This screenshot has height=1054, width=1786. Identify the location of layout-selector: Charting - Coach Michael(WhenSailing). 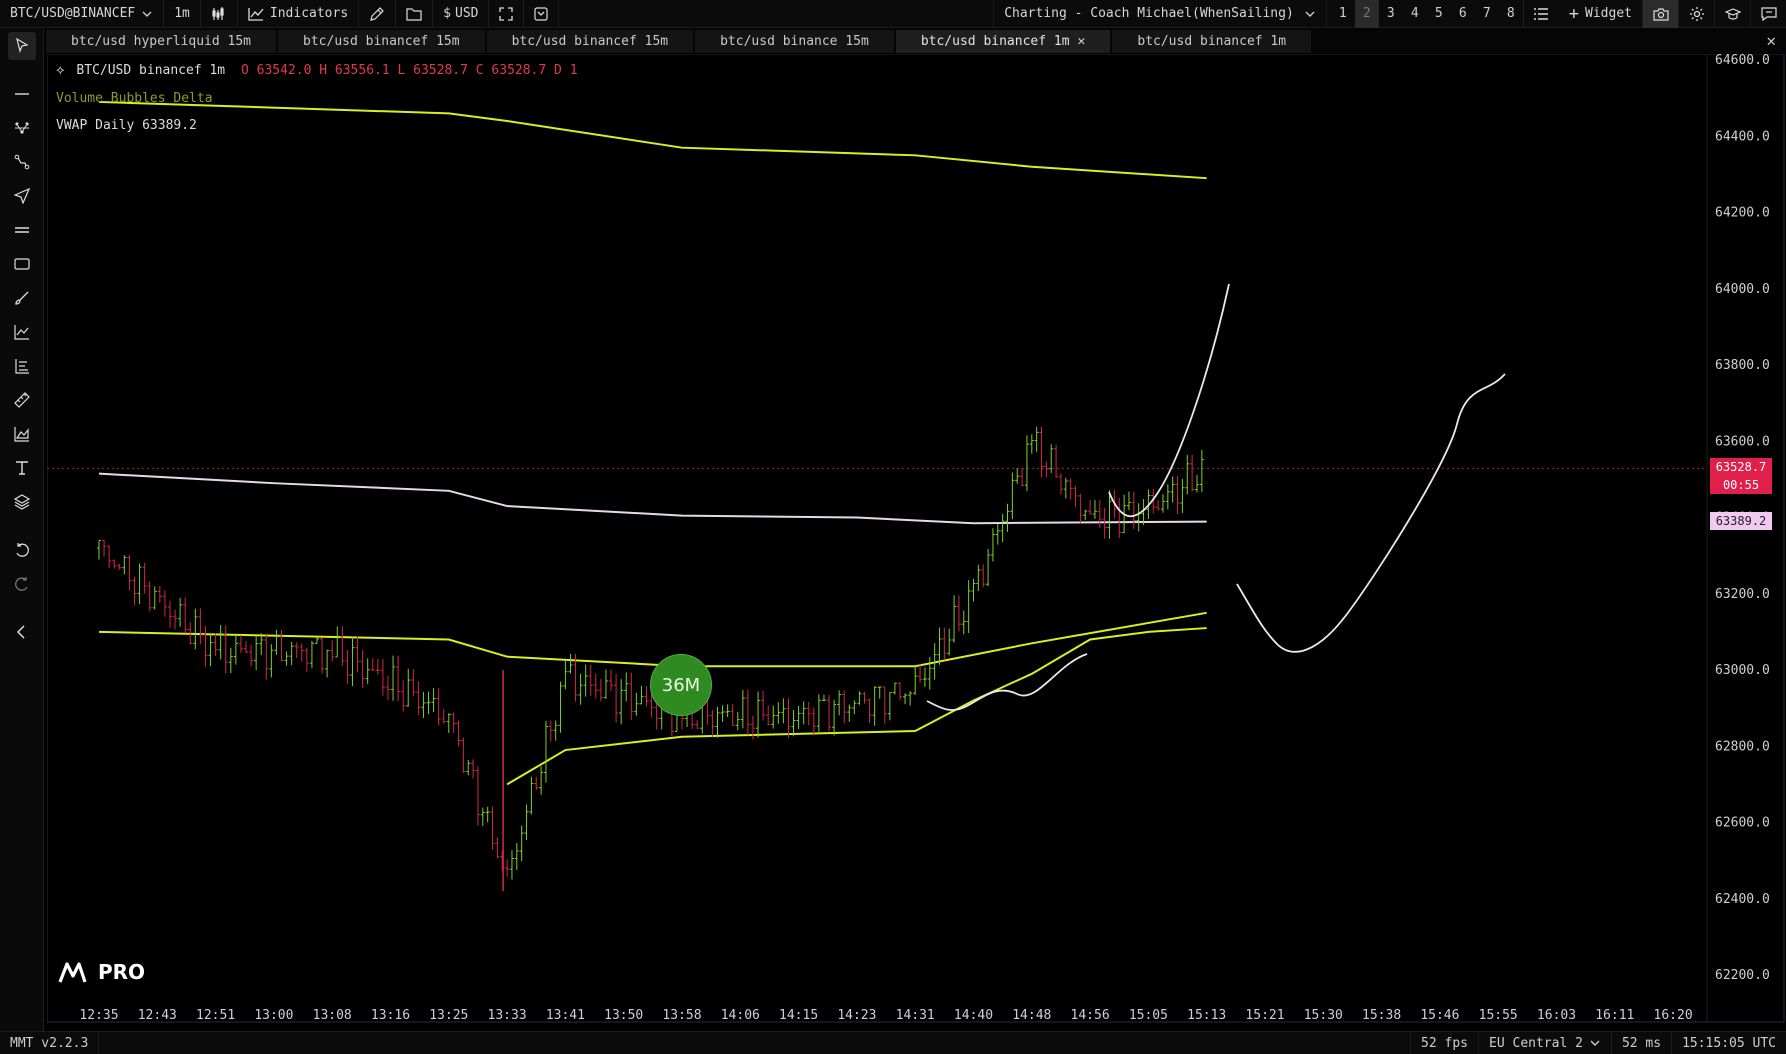
(1160, 14).